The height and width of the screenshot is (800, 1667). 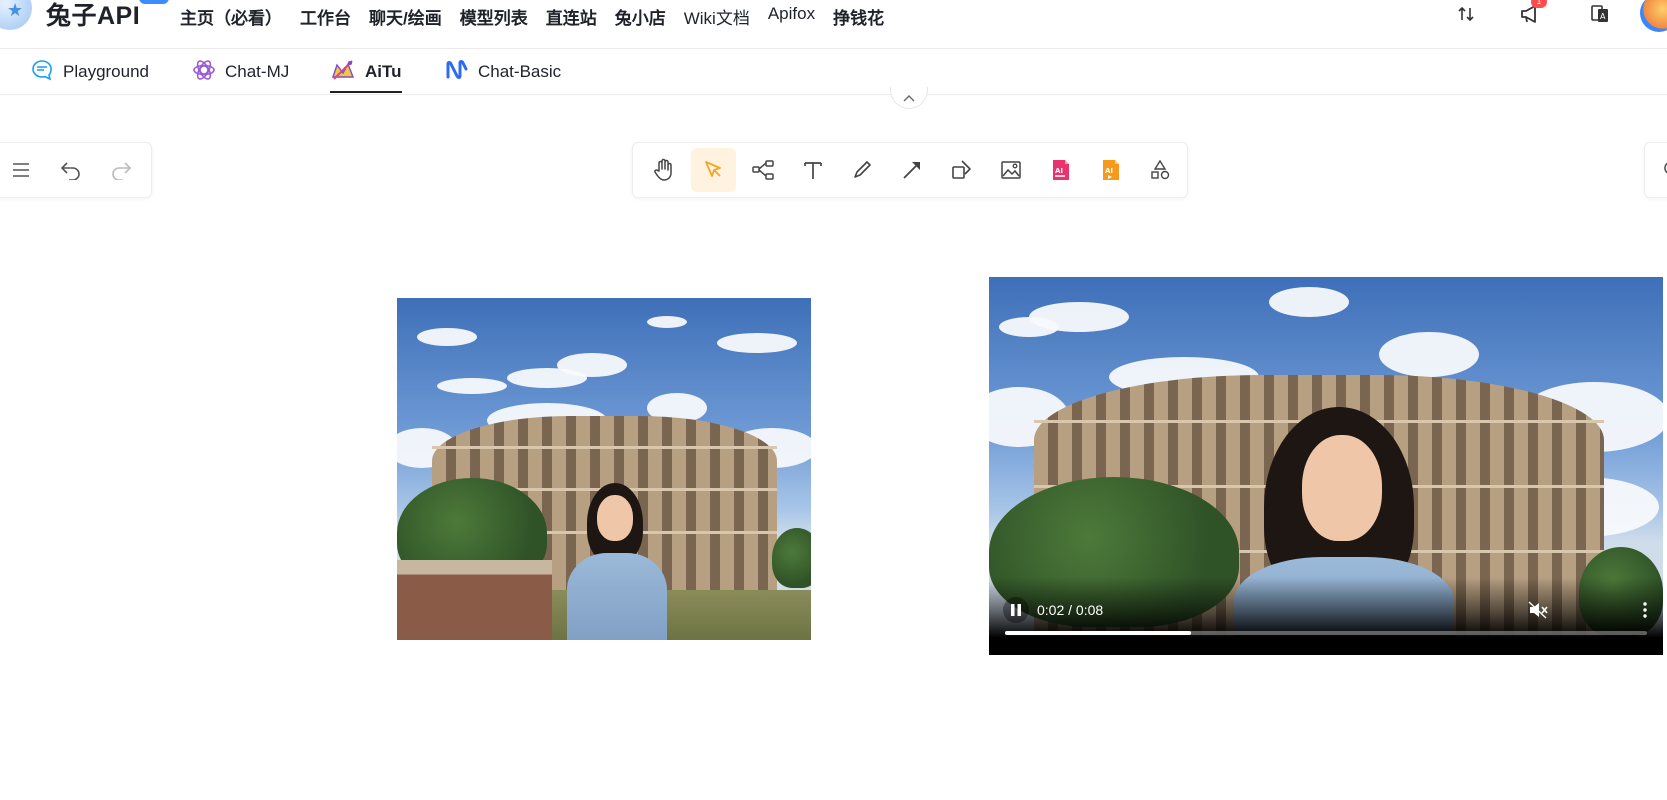 I want to click on canvas-image-colosseum-photo, so click(x=604, y=469).